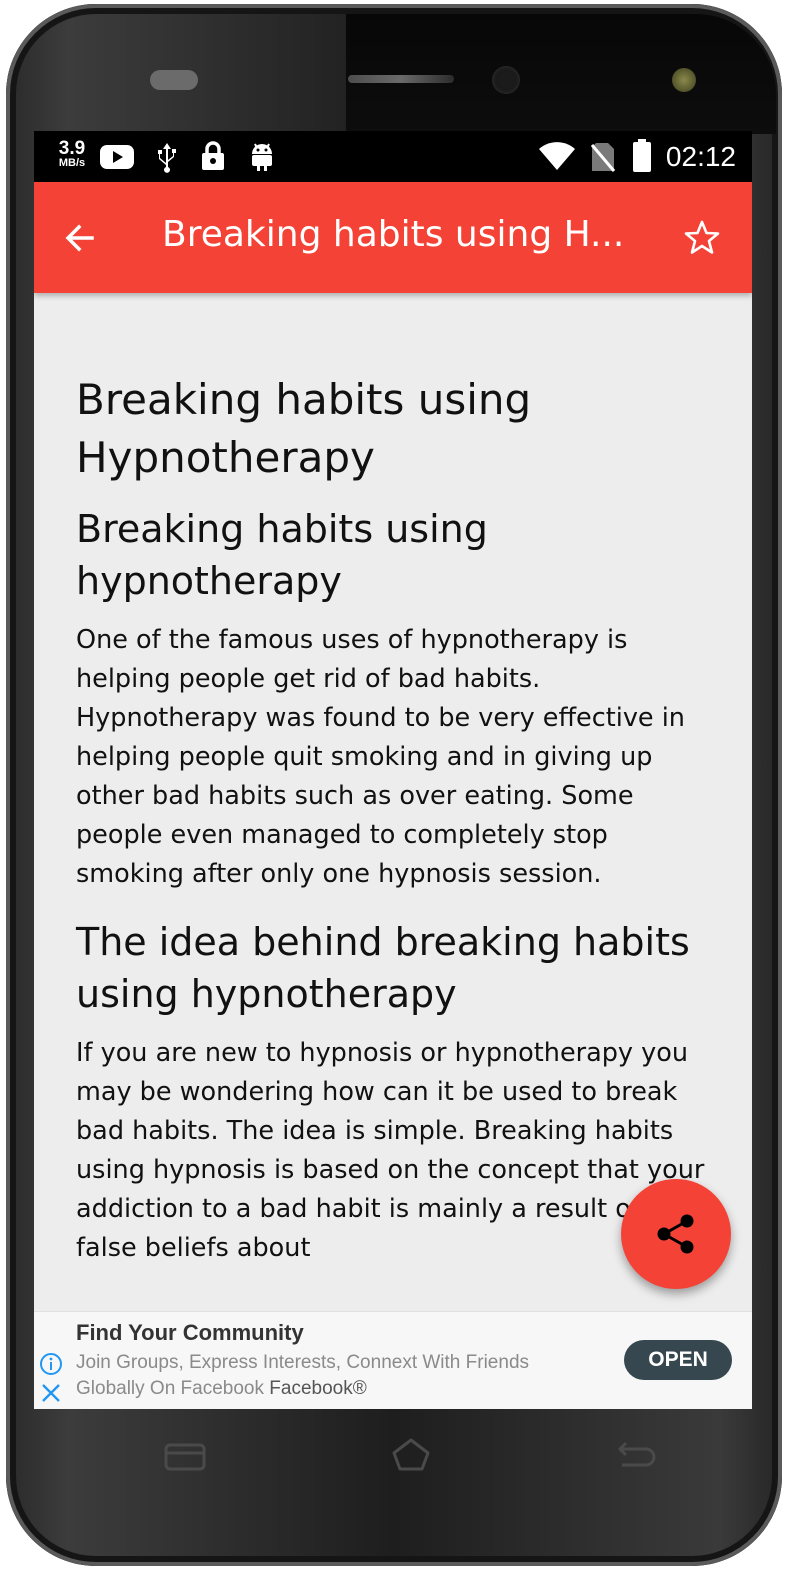  Describe the element at coordinates (676, 1234) in the screenshot. I see `share-button` at that location.